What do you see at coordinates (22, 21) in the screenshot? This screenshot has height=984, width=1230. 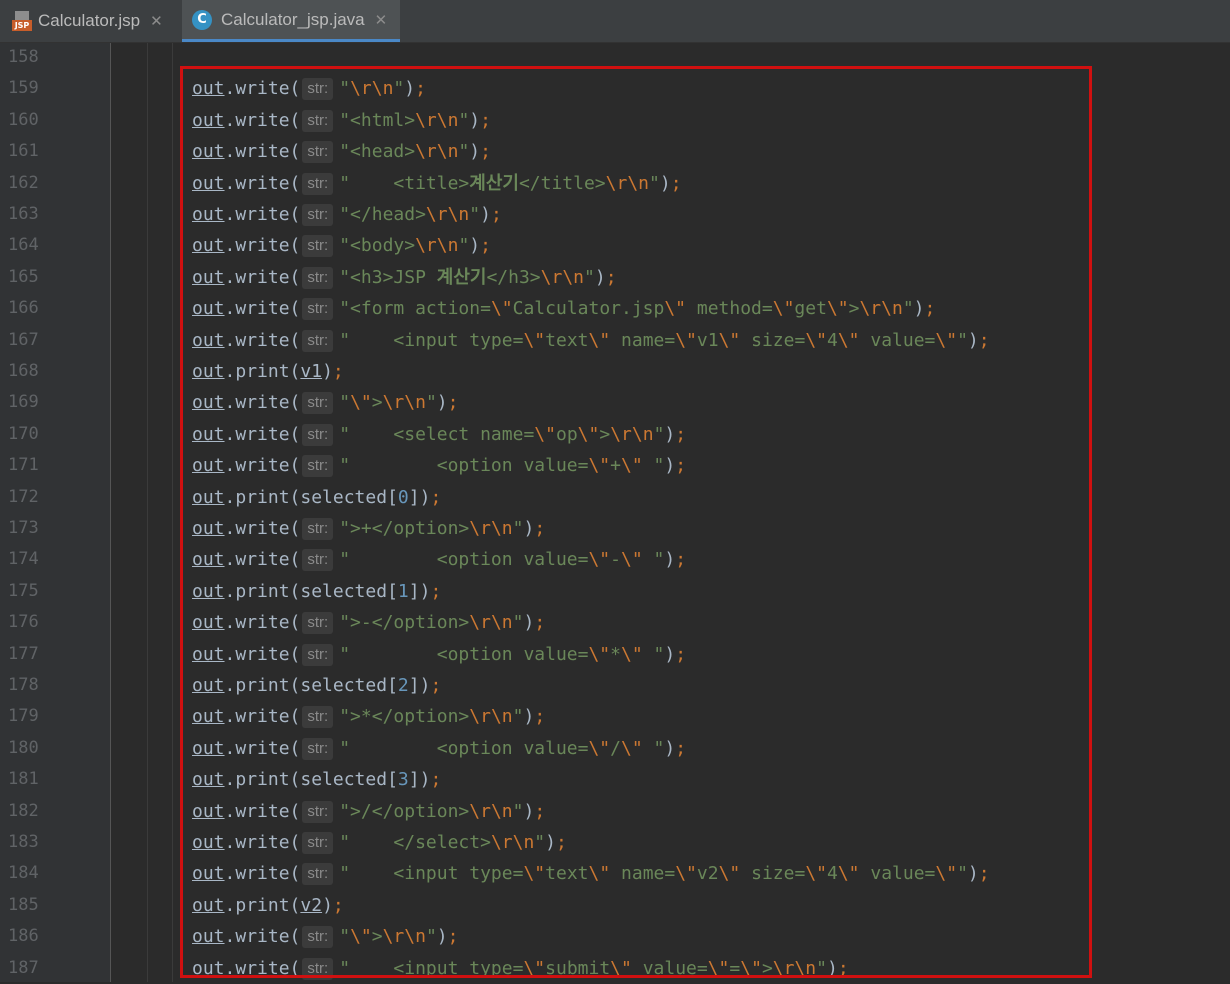 I see `jsp-file-icon: JSP` at bounding box center [22, 21].